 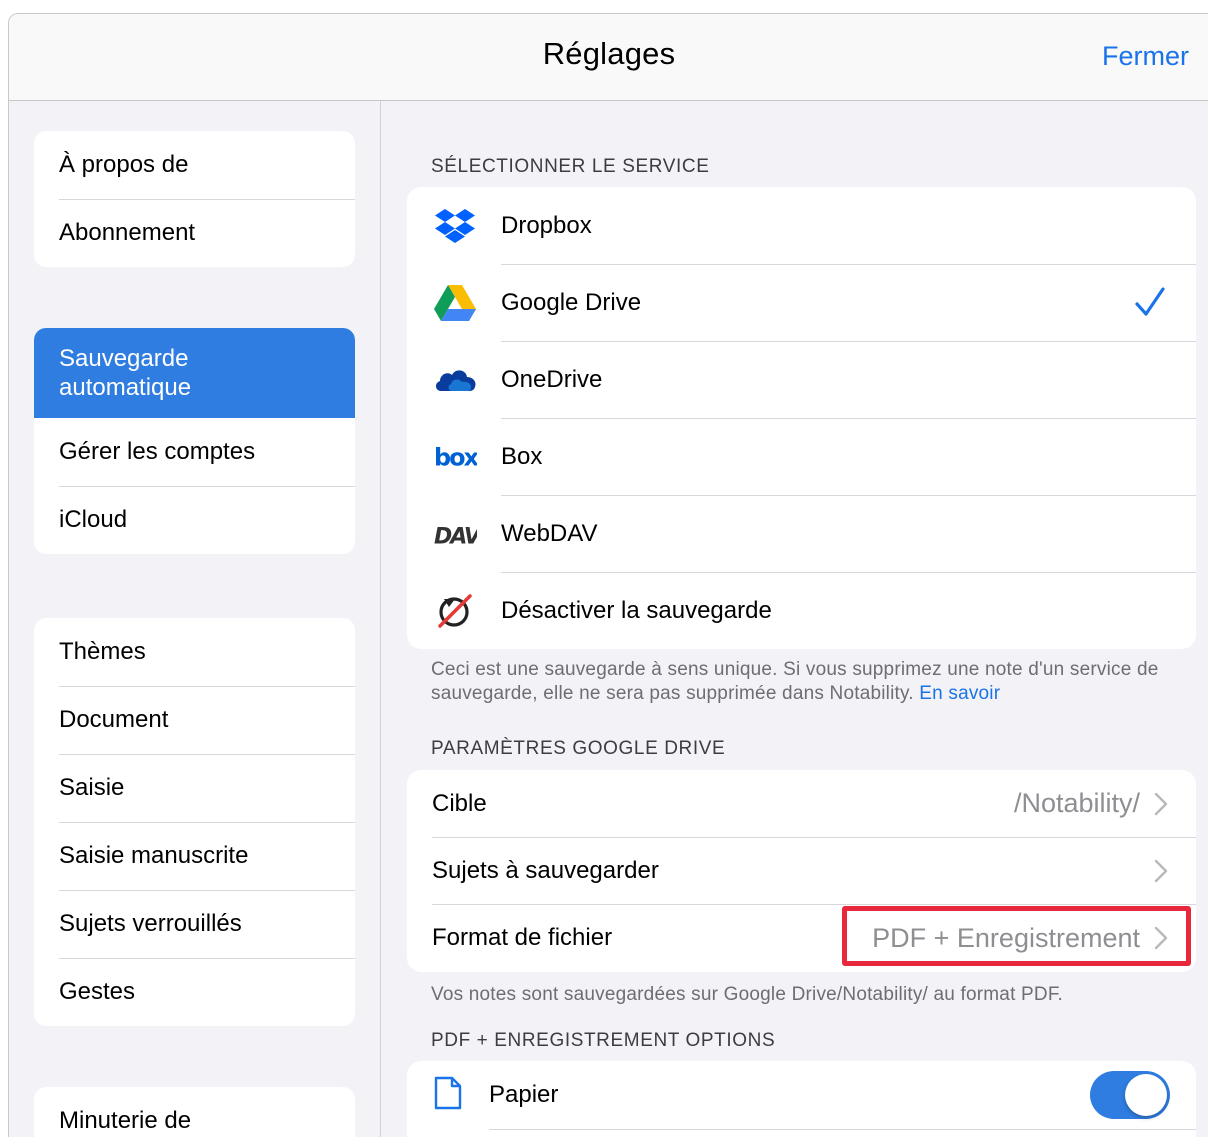 I want to click on onedrive-icon, so click(x=455, y=380).